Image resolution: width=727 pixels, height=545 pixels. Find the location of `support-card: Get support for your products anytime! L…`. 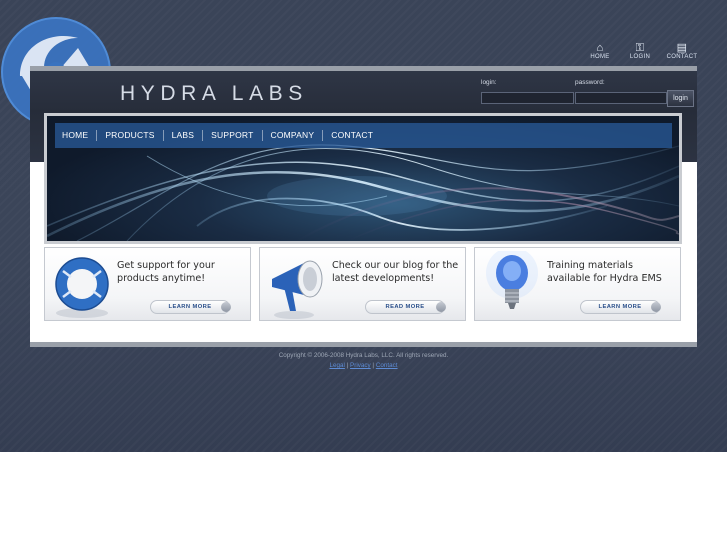

support-card: Get support for your products anytime! L… is located at coordinates (147, 284).